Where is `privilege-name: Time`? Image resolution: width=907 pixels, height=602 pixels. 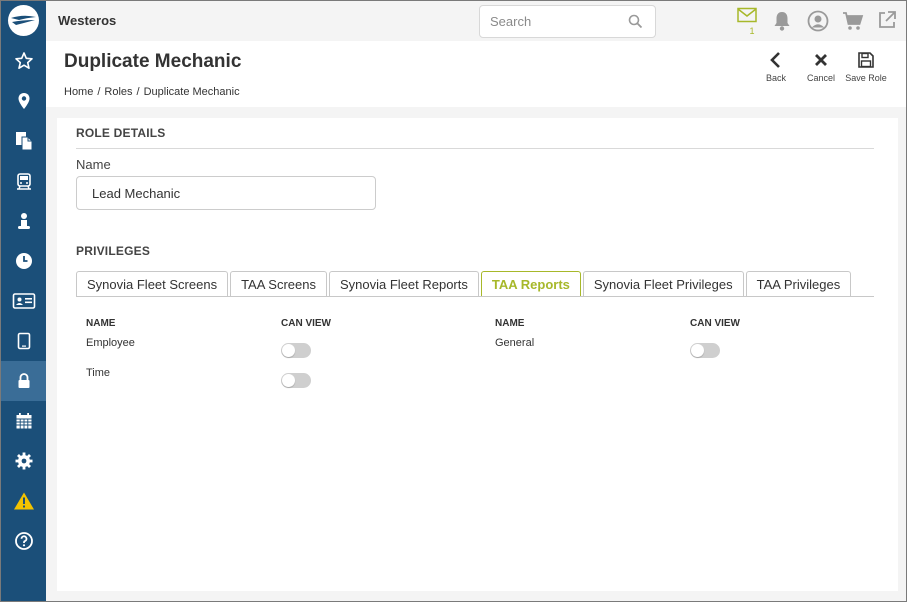 privilege-name: Time is located at coordinates (98, 373).